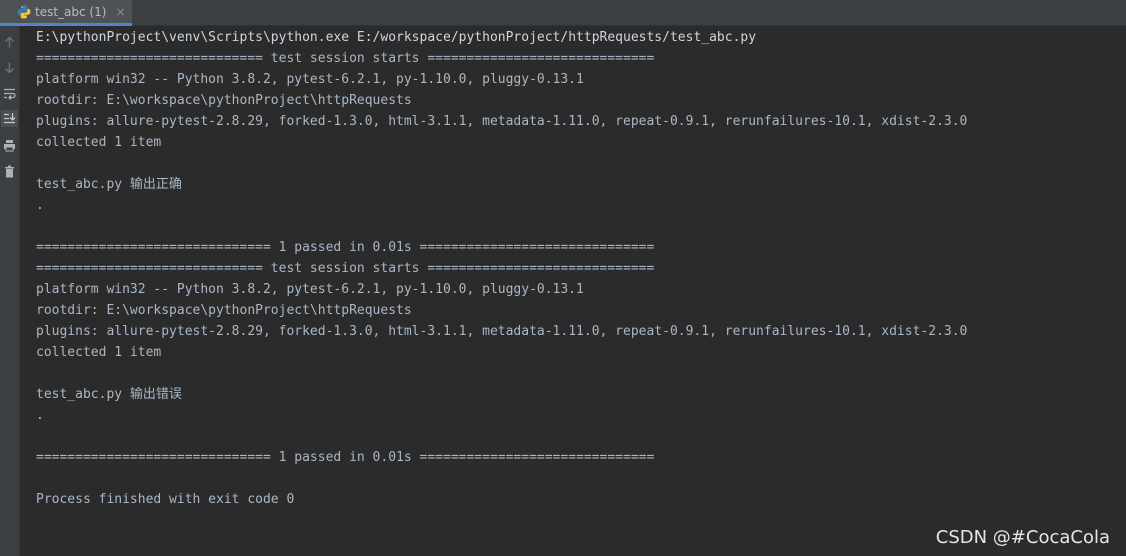 The width and height of the screenshot is (1126, 556). What do you see at coordinates (24, 11) in the screenshot?
I see `python-file-icon` at bounding box center [24, 11].